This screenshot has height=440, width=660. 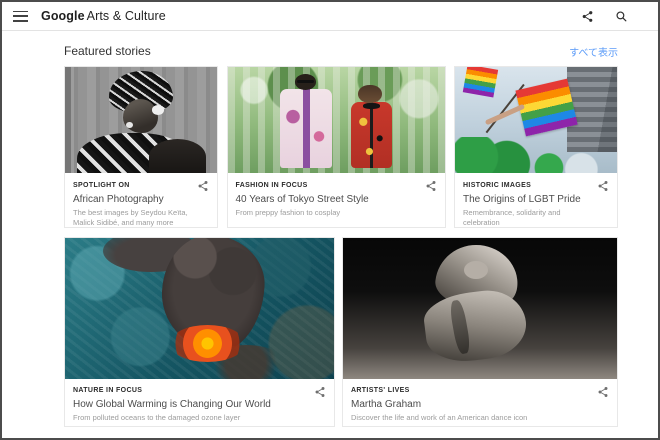 What do you see at coordinates (271, 185) in the screenshot?
I see `story-category: FASHION IN FOCUS` at bounding box center [271, 185].